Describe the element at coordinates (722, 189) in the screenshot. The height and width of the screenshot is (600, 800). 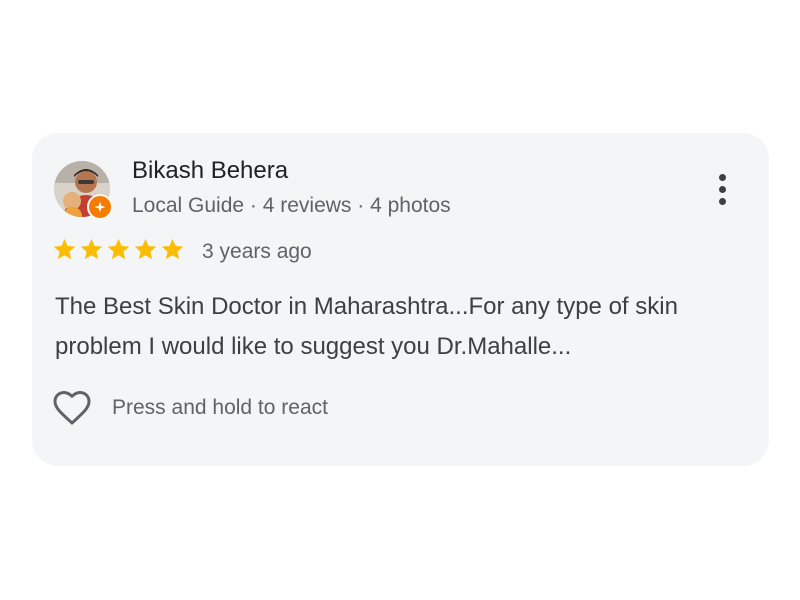
I see `more-options-button` at that location.